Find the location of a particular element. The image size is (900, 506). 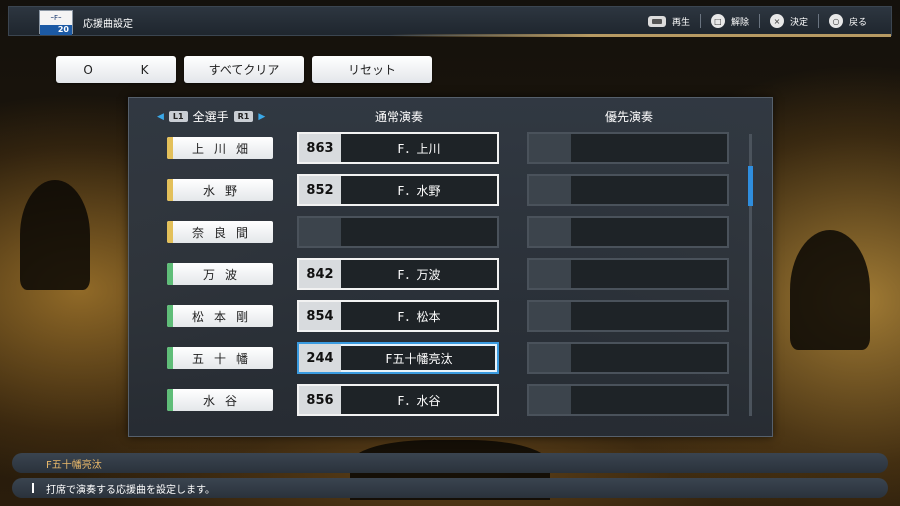

control-back-label: 戻る is located at coordinates (857, 22).